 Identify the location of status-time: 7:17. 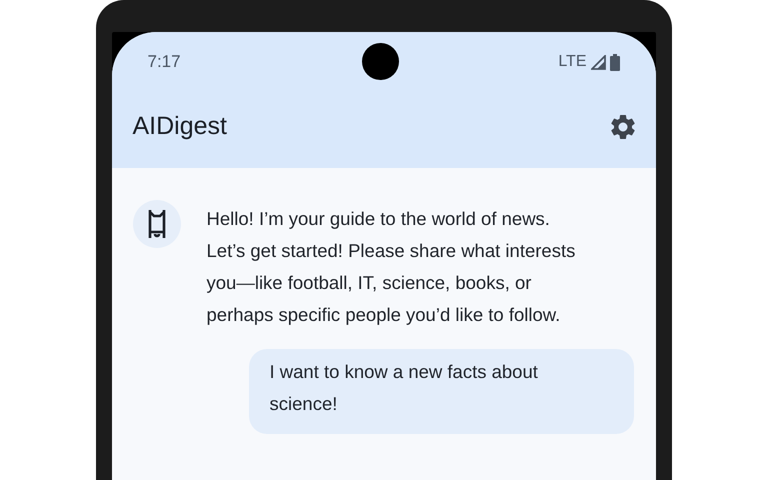
(164, 62).